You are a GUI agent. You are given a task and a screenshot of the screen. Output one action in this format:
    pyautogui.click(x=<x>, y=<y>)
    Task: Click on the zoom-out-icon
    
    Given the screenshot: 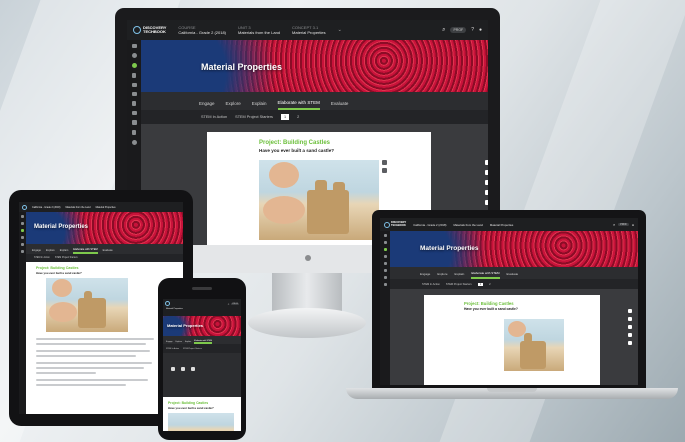 What is the action you would take?
    pyautogui.click(x=384, y=170)
    